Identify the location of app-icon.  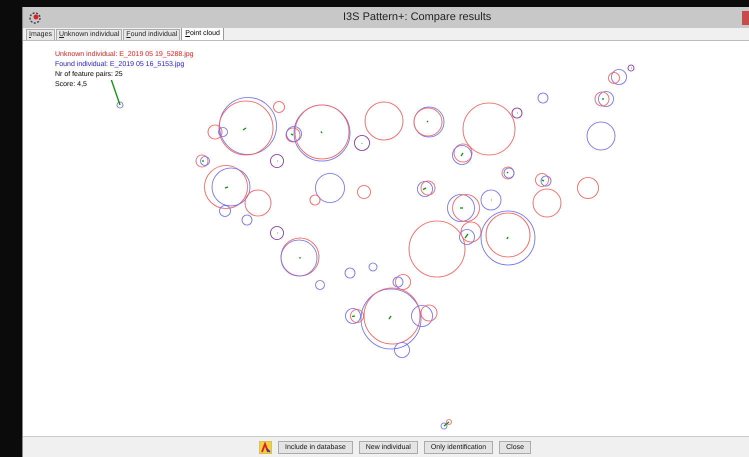
(35, 18).